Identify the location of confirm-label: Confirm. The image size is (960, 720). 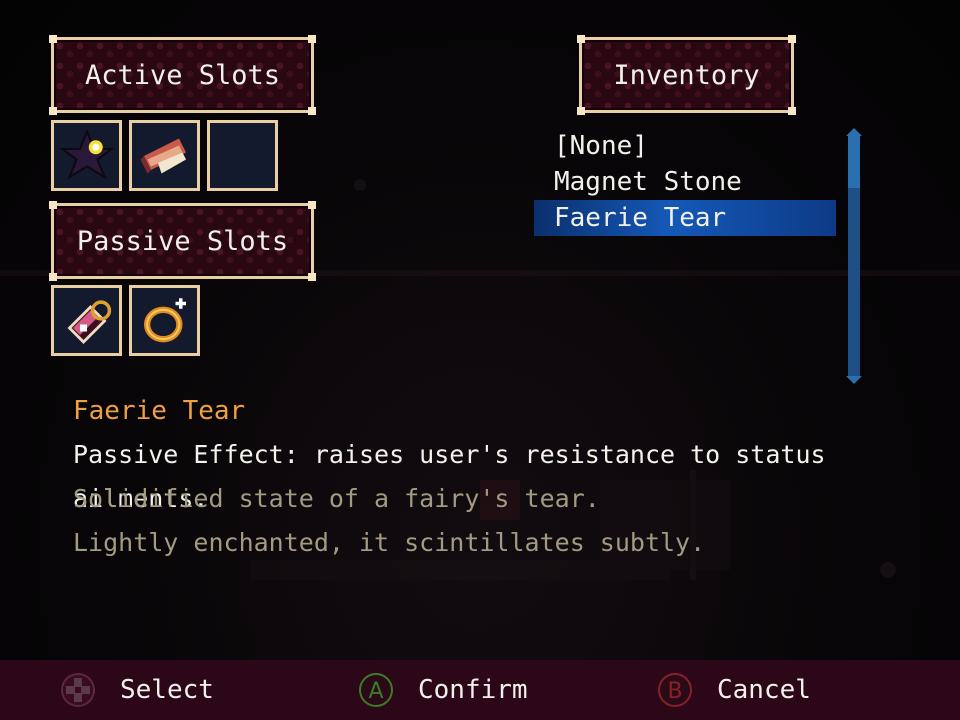
(473, 690).